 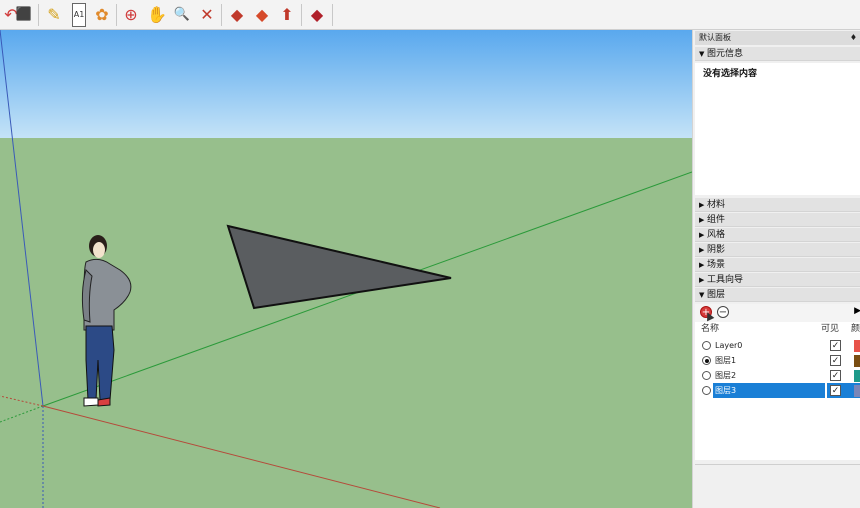 What do you see at coordinates (777, 360) in the screenshot?
I see `layer-row: 图层1 ✓` at bounding box center [777, 360].